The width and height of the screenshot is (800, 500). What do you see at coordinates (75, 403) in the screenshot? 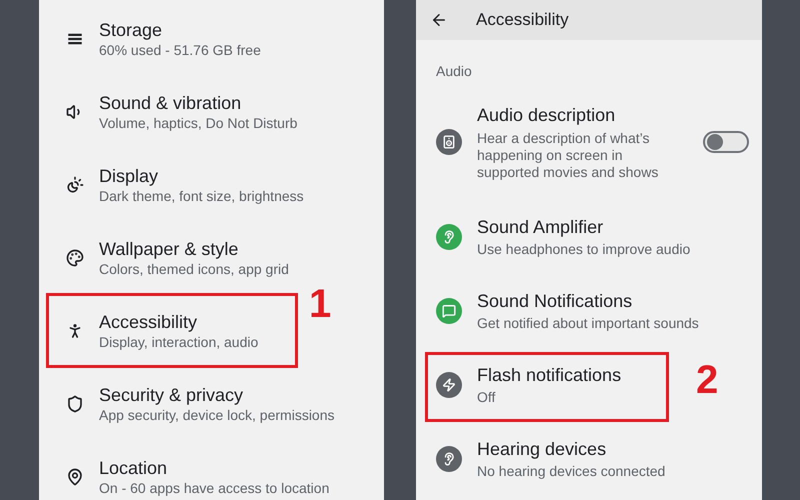
I see `shield-icon` at bounding box center [75, 403].